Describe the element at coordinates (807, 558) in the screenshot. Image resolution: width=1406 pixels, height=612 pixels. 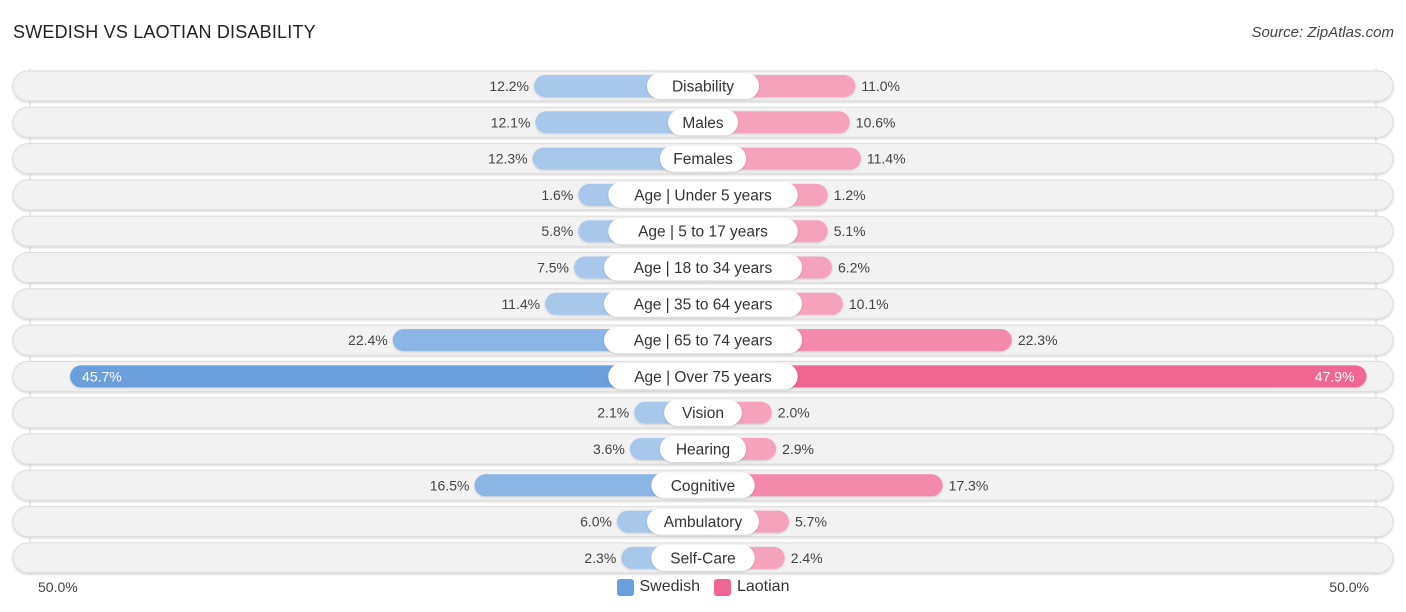
I see `value-label-laotian: 2.4%` at that location.